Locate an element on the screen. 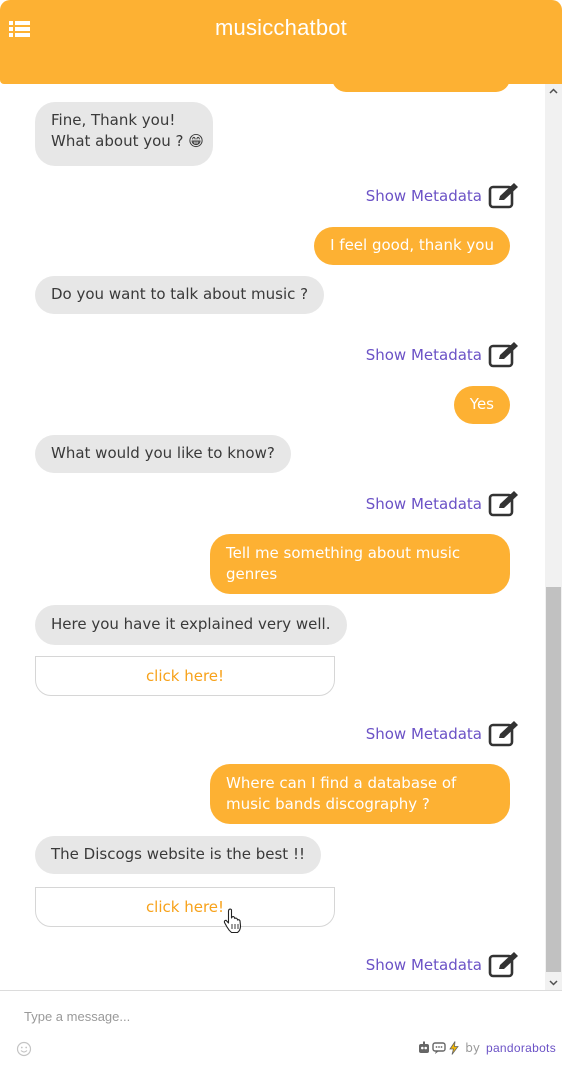 The width and height of the screenshot is (562, 1066). lightning-icon is located at coordinates (454, 1048).